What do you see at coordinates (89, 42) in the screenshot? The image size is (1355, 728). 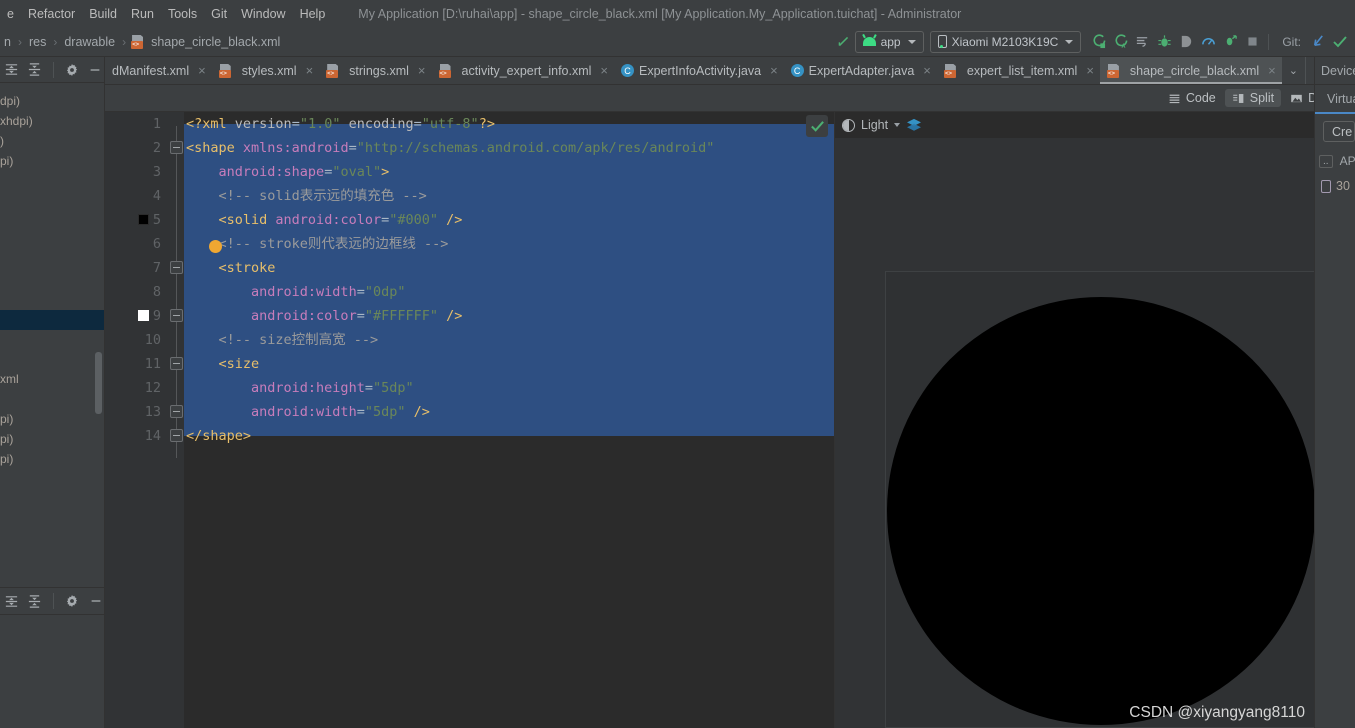 I see `breadcrumb-item-drawable: drawable` at bounding box center [89, 42].